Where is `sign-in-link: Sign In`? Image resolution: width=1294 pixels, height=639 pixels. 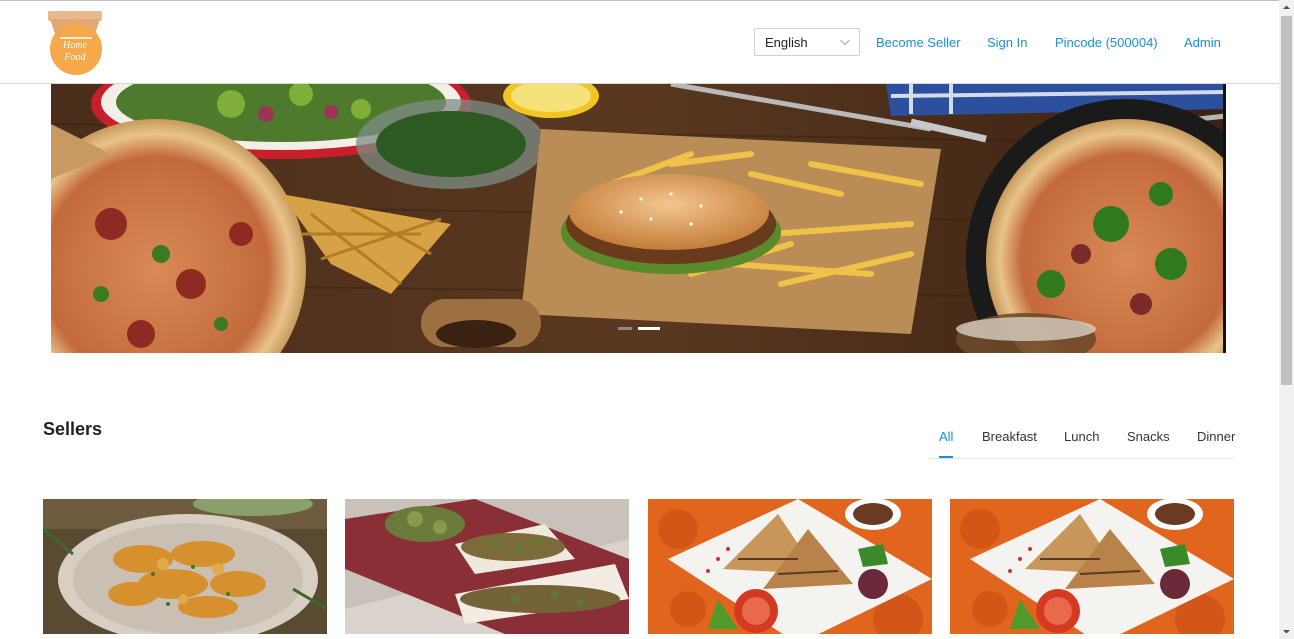 sign-in-link: Sign In is located at coordinates (1007, 42).